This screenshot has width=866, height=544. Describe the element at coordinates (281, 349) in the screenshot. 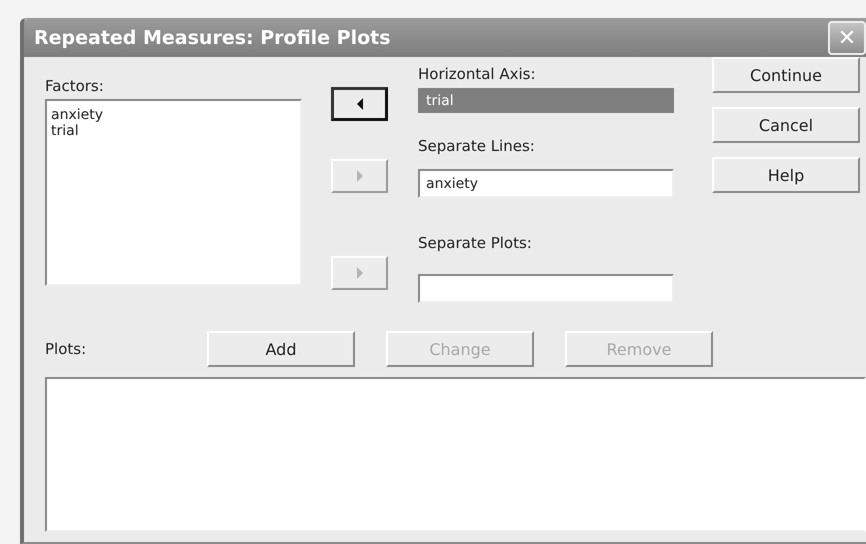

I see `plot-button: Add` at that location.